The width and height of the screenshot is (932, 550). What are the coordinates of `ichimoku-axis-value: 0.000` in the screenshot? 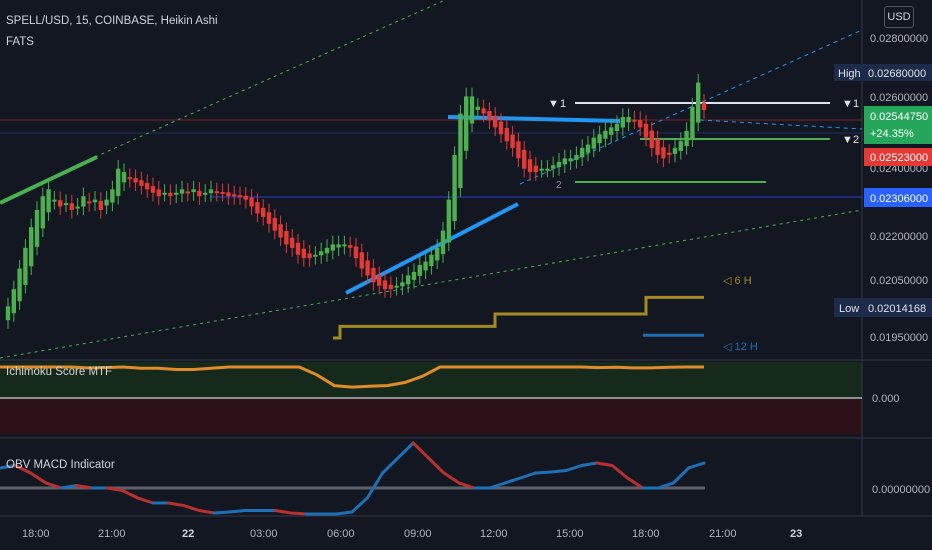 It's located at (886, 399).